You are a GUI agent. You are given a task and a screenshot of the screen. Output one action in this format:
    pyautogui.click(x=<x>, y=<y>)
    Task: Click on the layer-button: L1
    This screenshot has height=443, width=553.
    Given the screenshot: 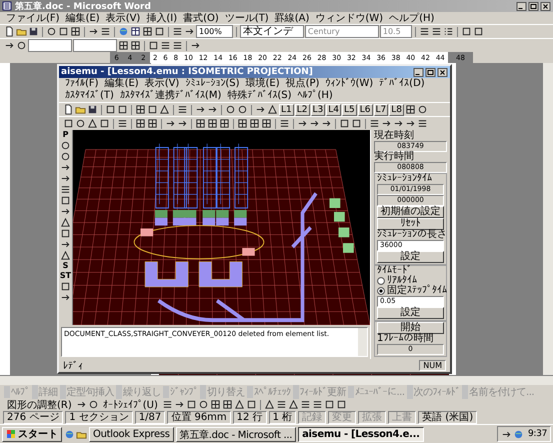 What is the action you would take?
    pyautogui.click(x=286, y=110)
    